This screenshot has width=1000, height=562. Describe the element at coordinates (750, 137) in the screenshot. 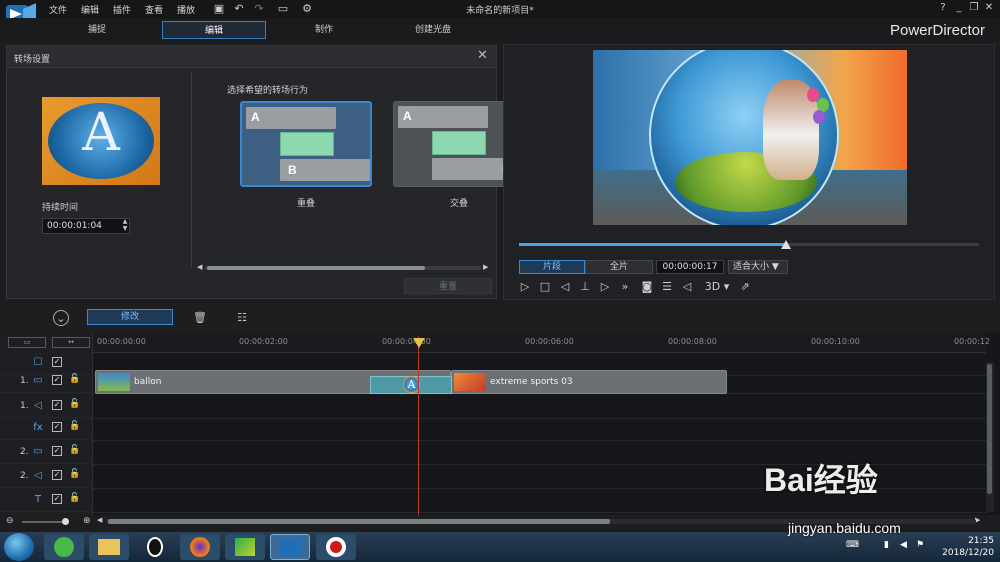

I see `video-frame` at that location.